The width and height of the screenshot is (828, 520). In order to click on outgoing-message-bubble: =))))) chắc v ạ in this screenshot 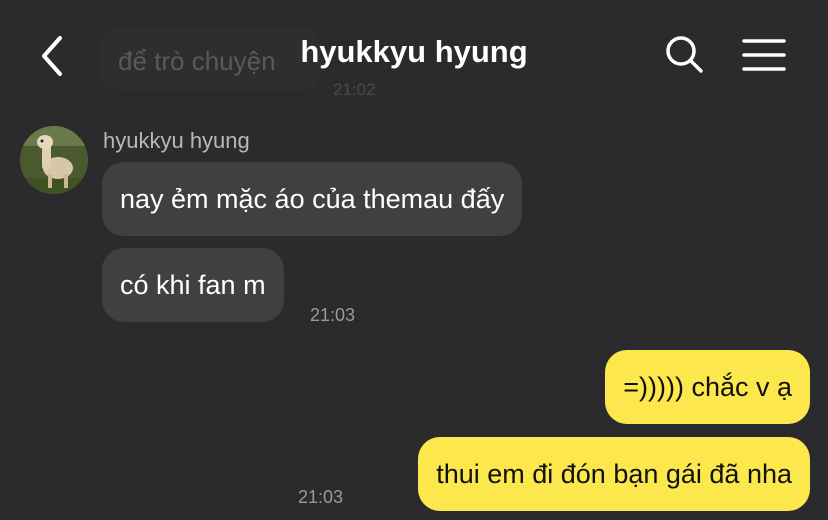, I will do `click(707, 387)`.